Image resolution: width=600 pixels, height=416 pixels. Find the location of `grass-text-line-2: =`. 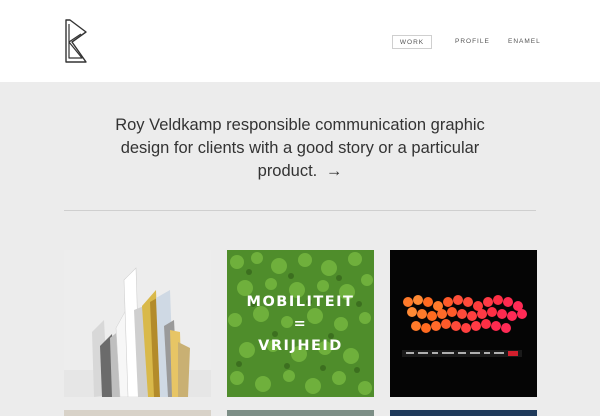

grass-text-line-2: = is located at coordinates (300, 324).